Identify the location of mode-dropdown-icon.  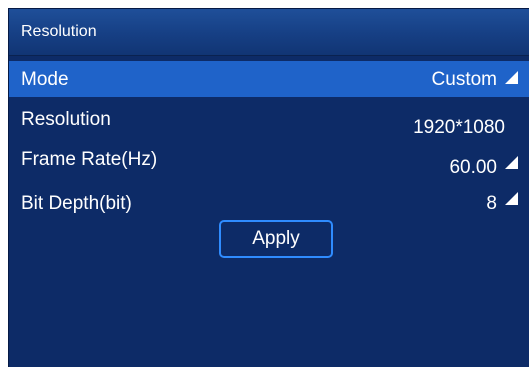
(511, 77).